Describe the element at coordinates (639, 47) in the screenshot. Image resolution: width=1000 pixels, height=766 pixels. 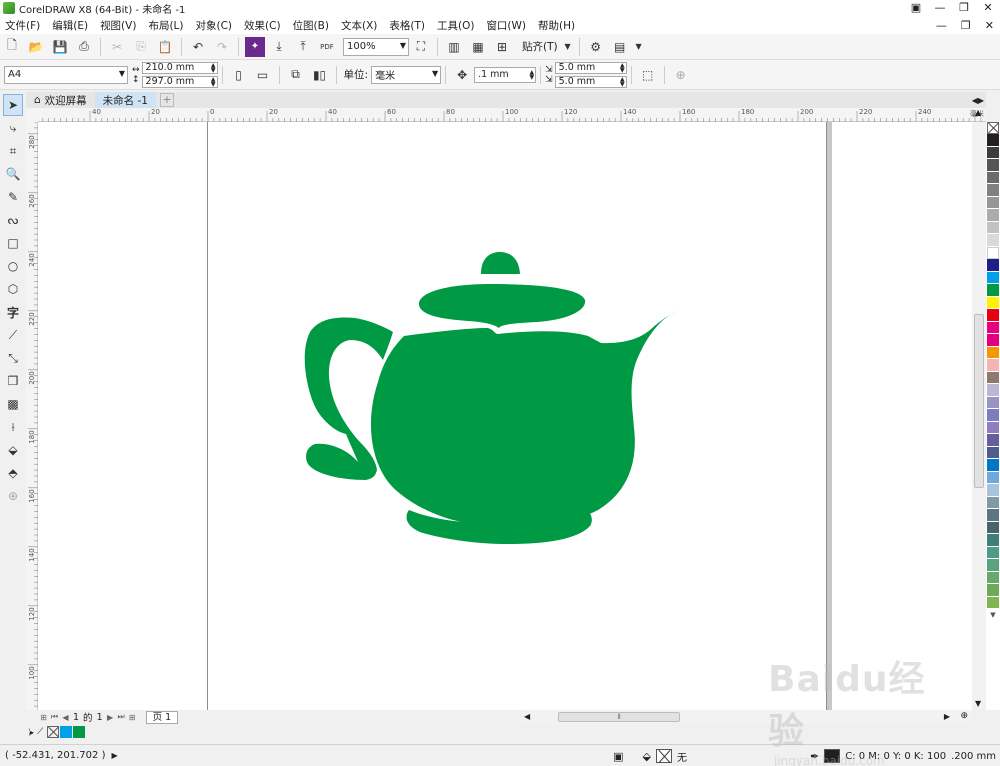
I see `chevron-down-icon: ▼` at that location.